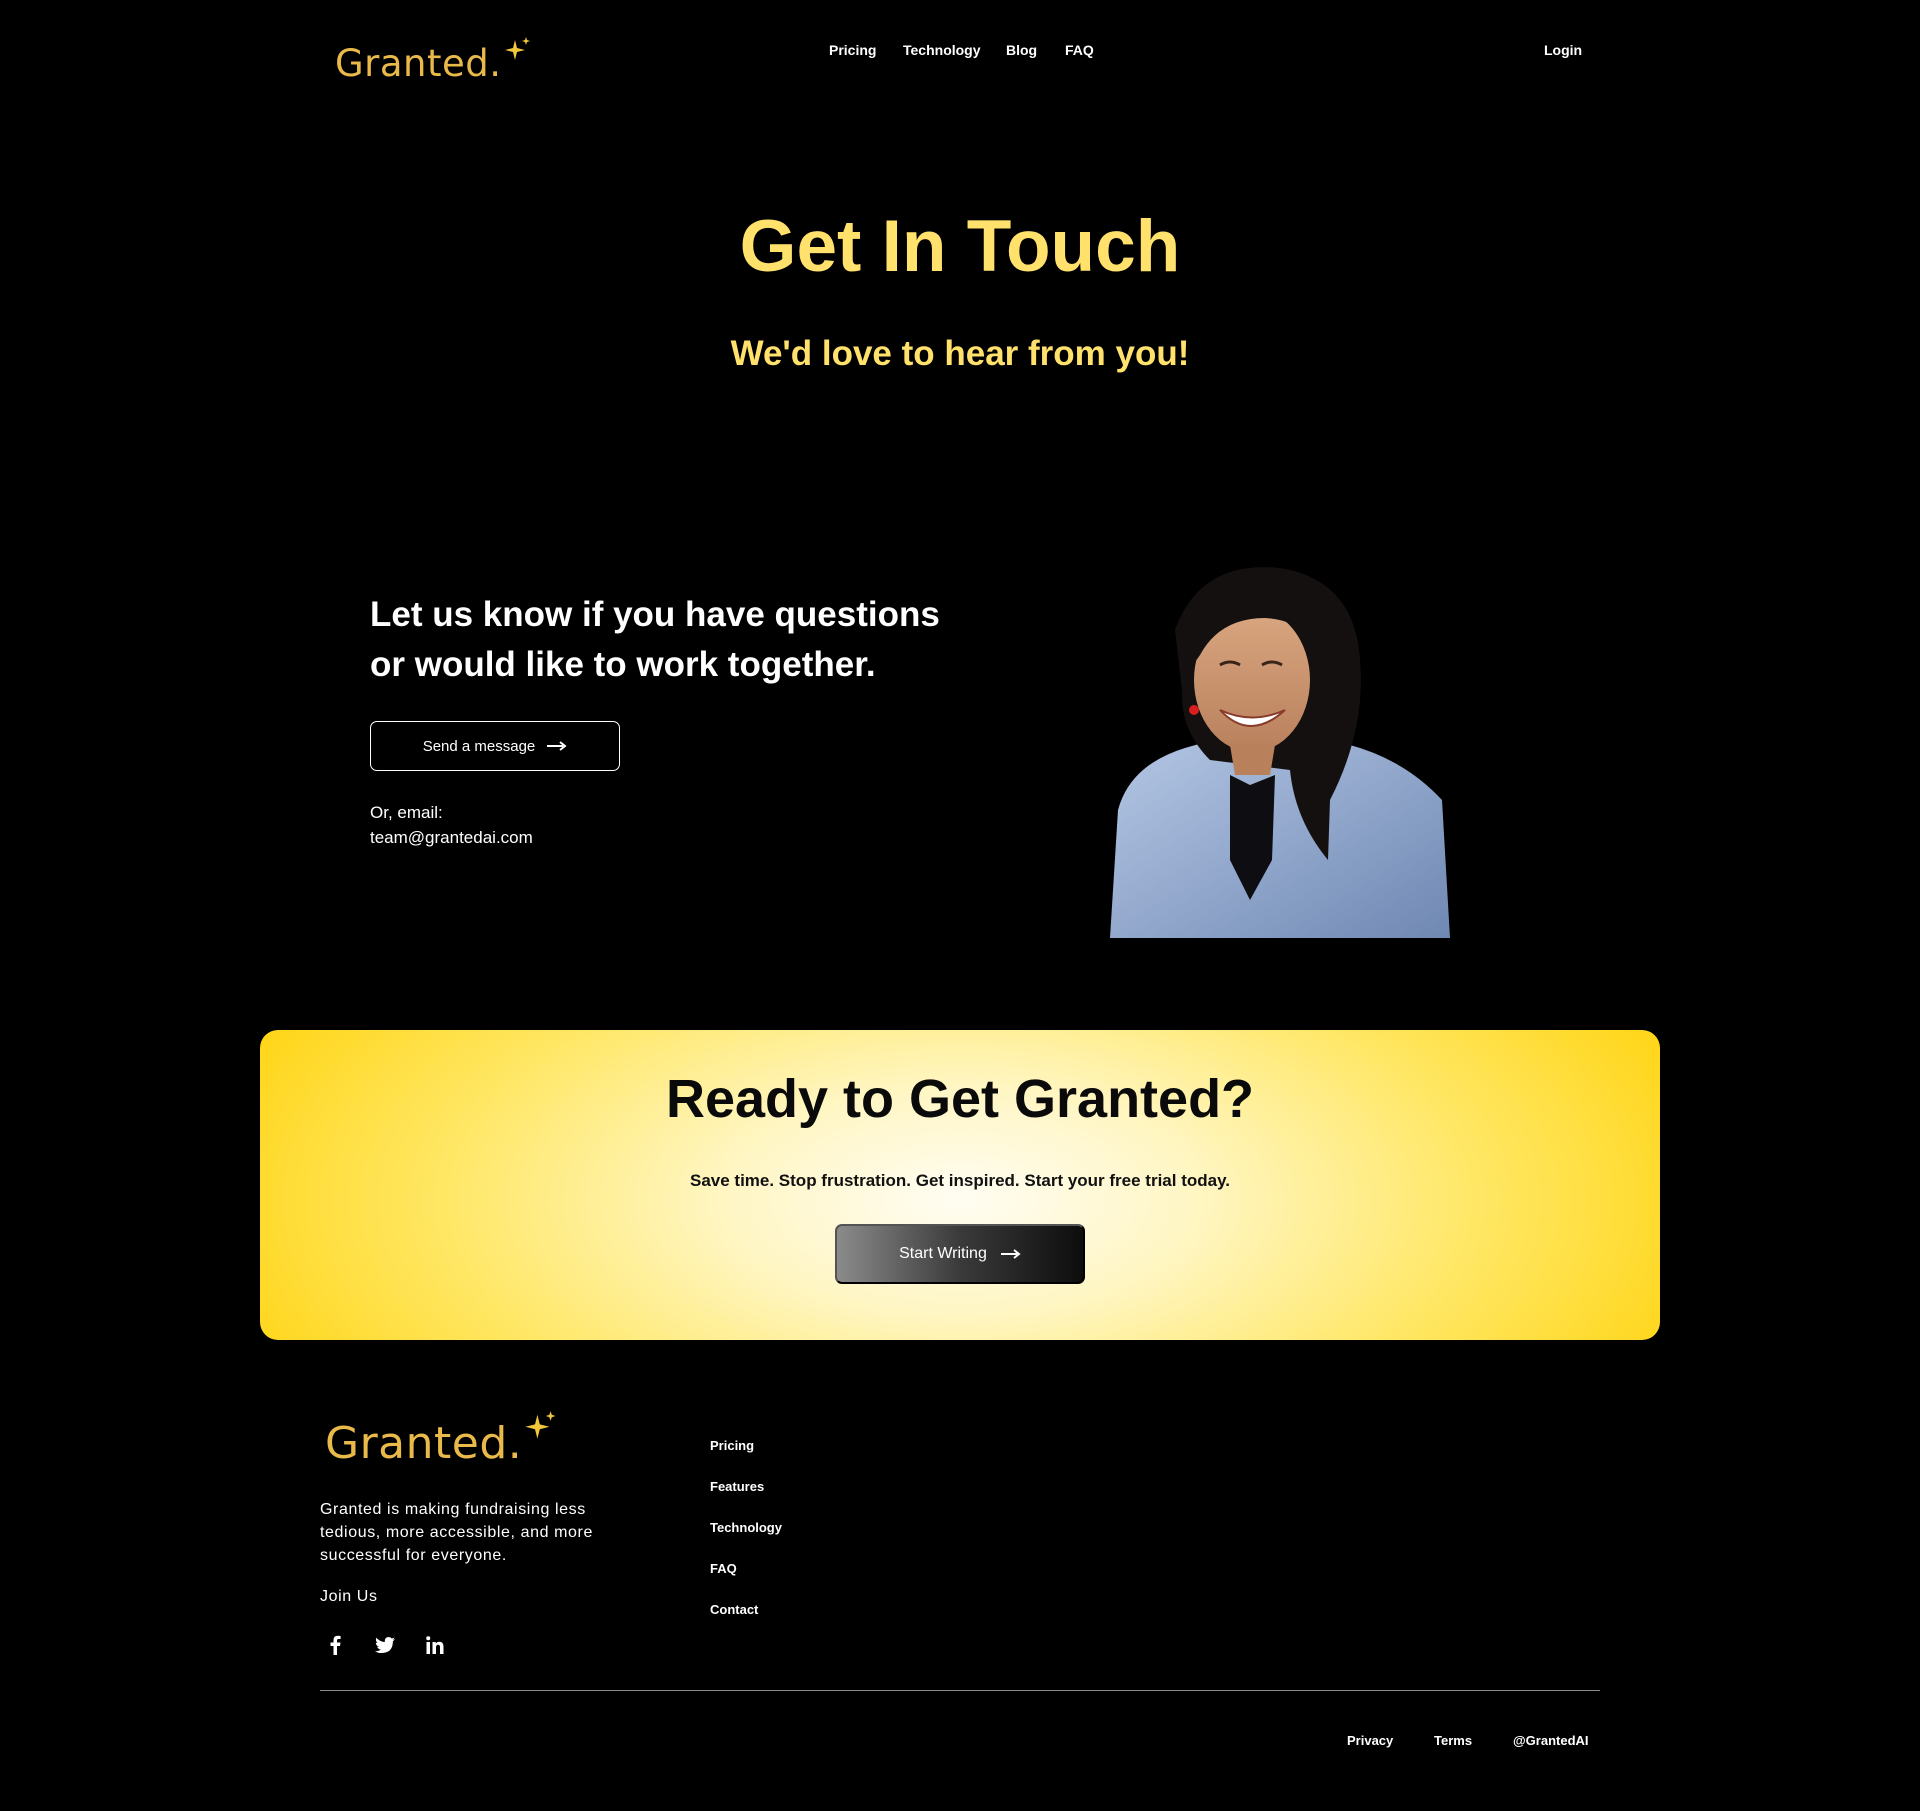  I want to click on nav-item-pricing: Pricing, so click(852, 50).